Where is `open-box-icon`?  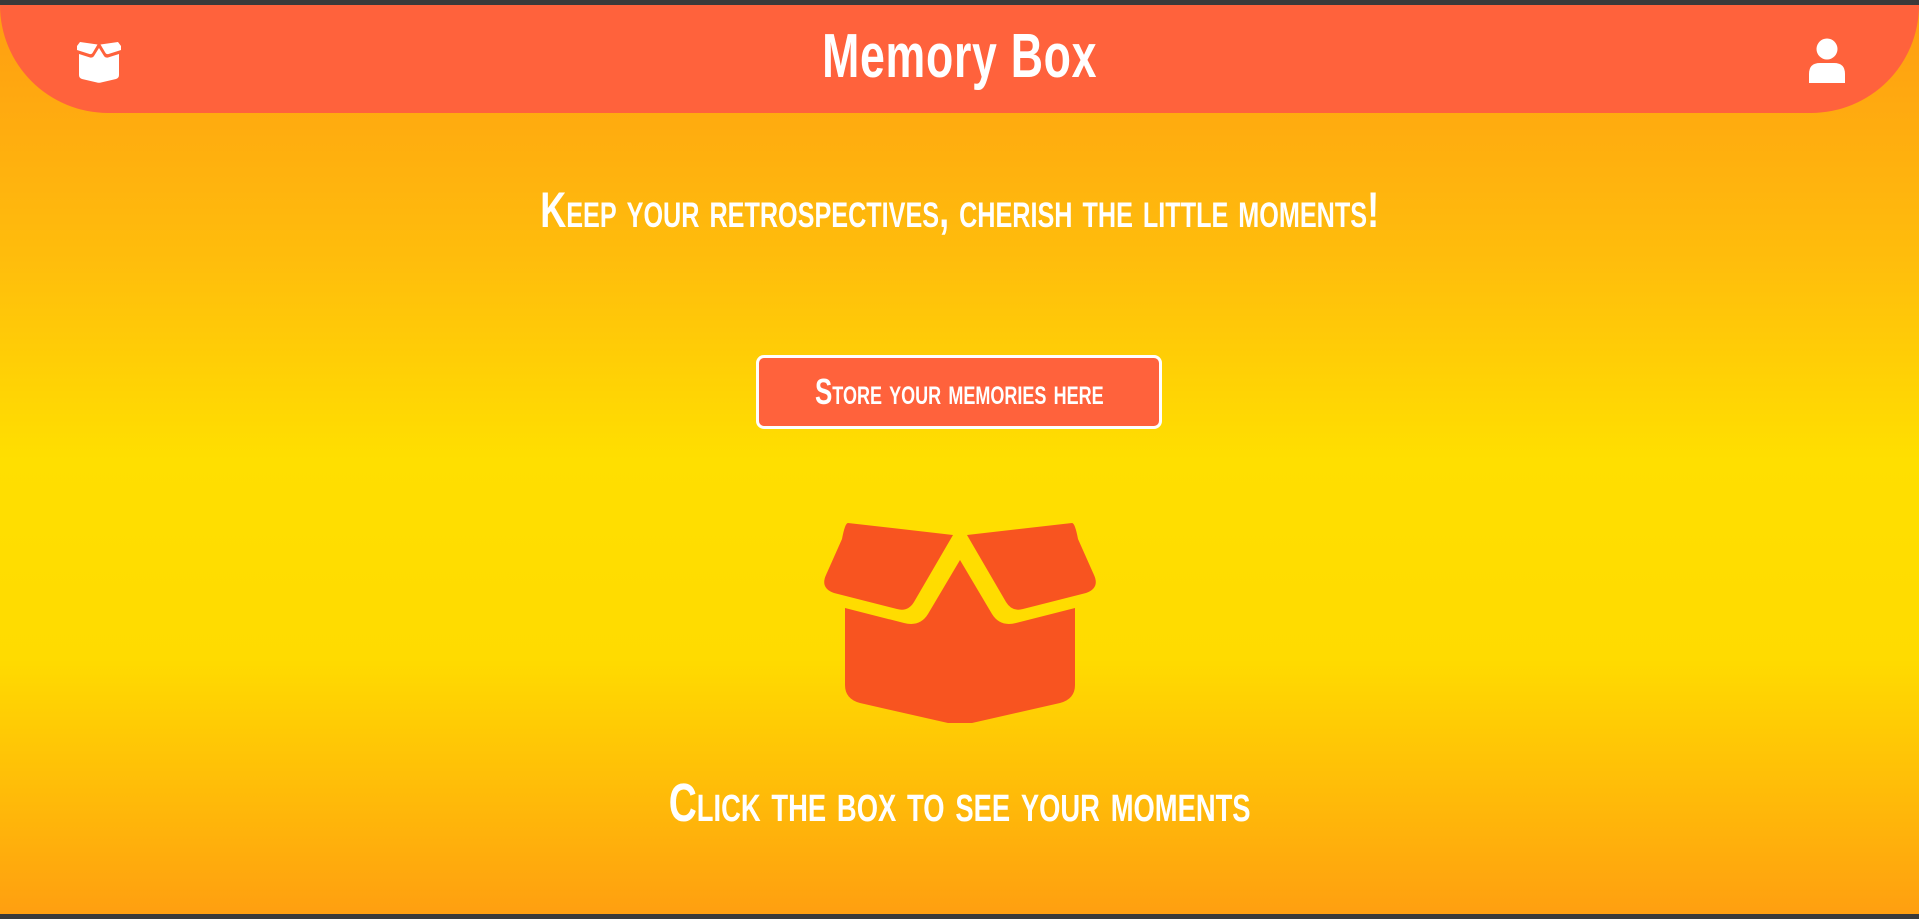 open-box-icon is located at coordinates (99, 62).